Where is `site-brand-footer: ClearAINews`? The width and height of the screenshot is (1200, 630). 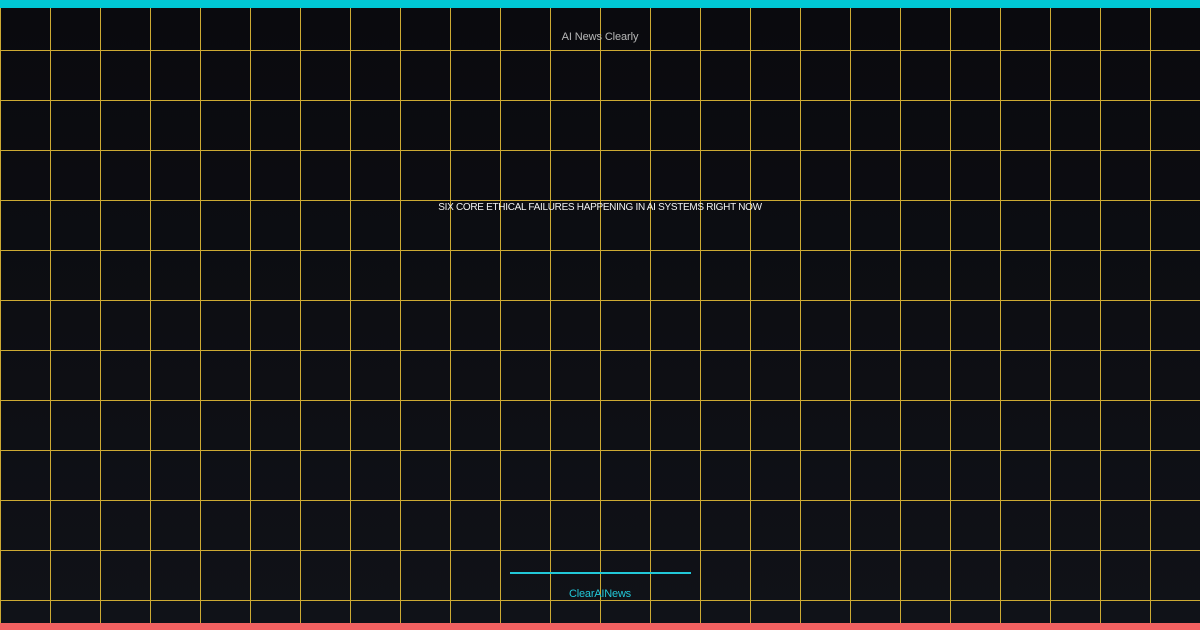
site-brand-footer: ClearAINews is located at coordinates (600, 594).